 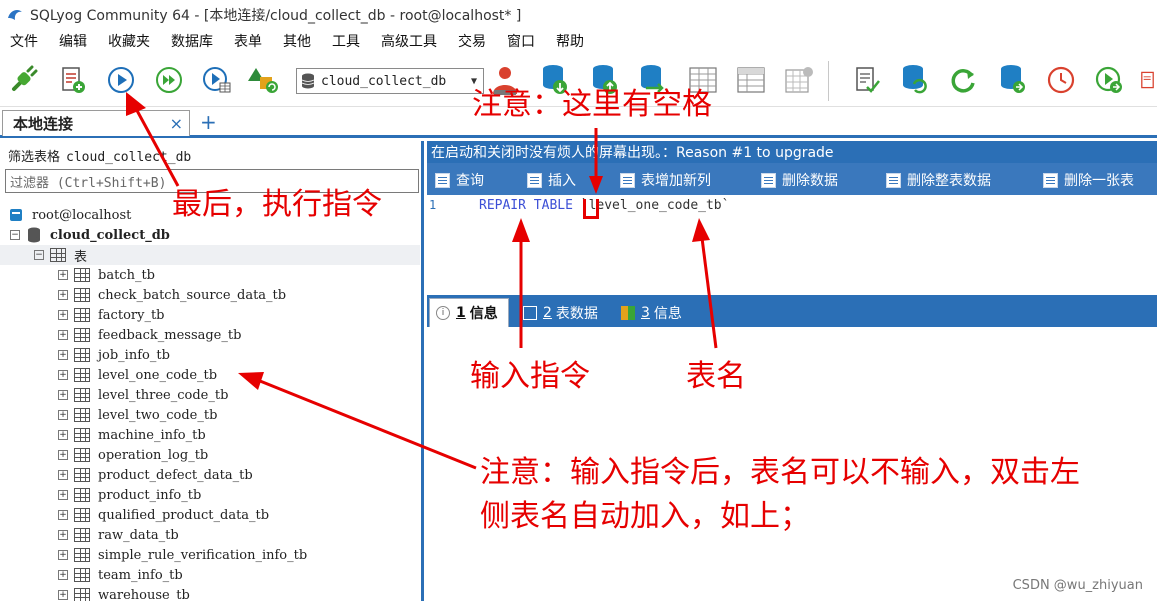 What do you see at coordinates (469, 312) in the screenshot?
I see `tab-messages: i 1 信息` at bounding box center [469, 312].